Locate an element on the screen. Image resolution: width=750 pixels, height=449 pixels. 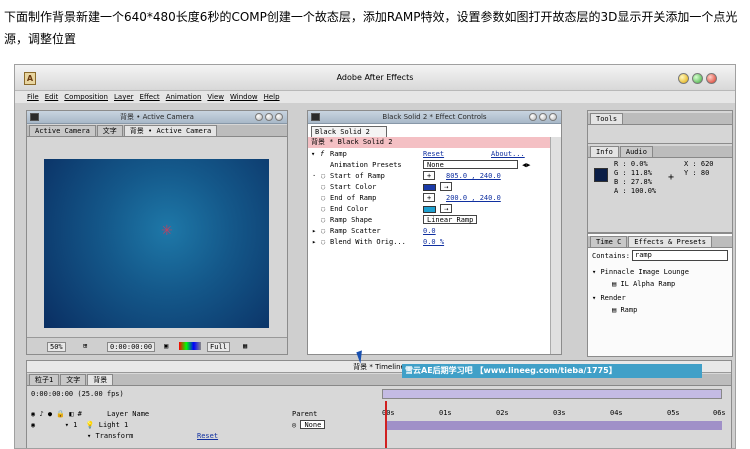
tab-active-camera: Active Camera is located at coordinates (62, 130).